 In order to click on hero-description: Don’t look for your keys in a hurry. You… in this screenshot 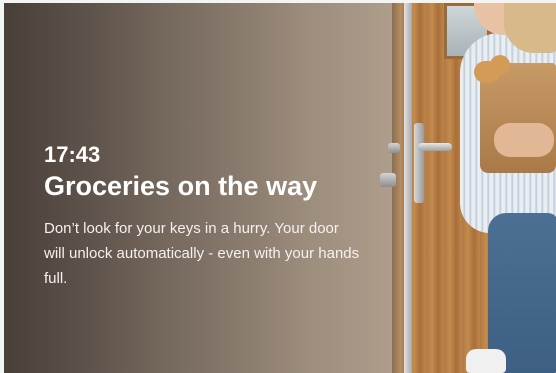, I will do `click(202, 253)`.